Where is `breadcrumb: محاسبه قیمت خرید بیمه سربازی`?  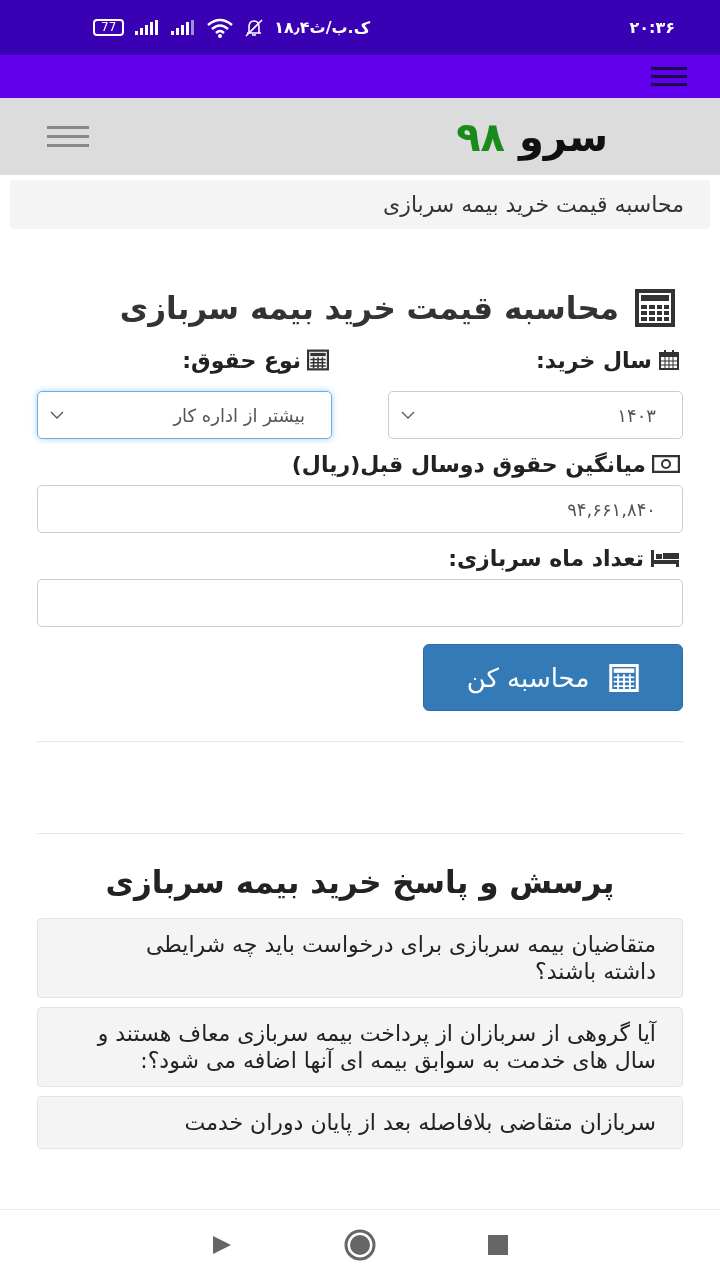 breadcrumb: محاسبه قیمت خرید بیمه سربازی is located at coordinates (360, 204).